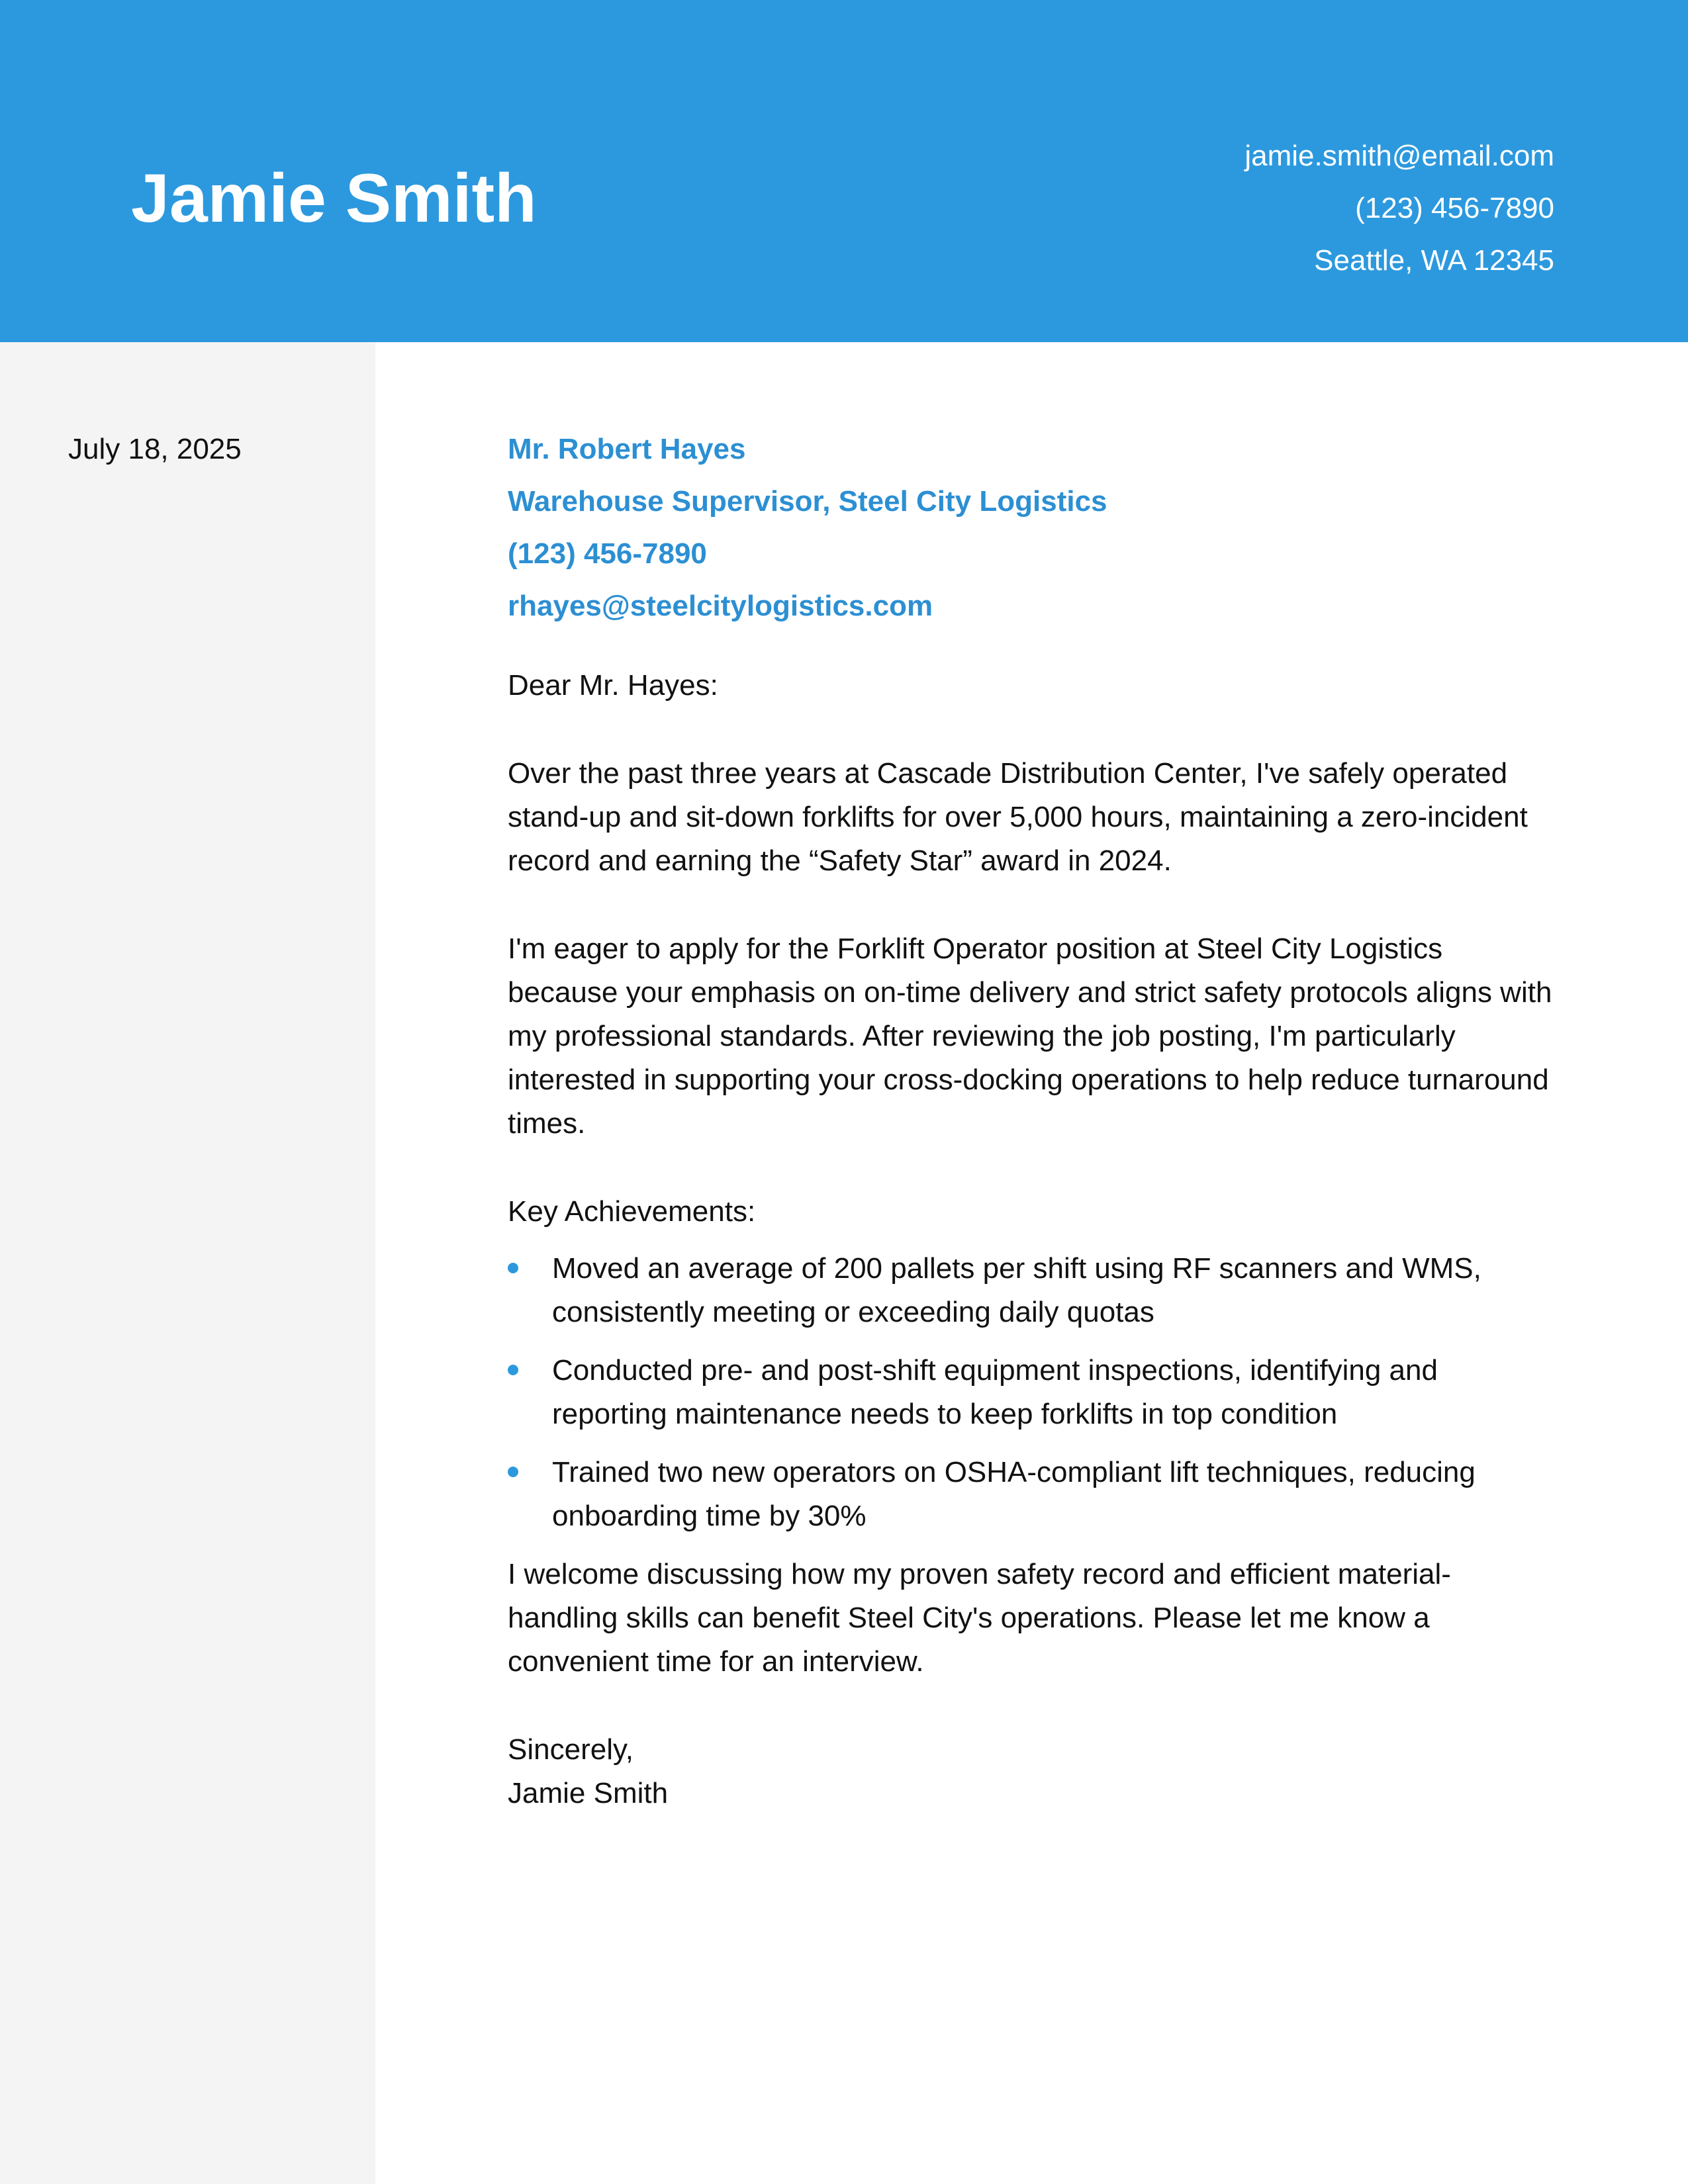 This screenshot has height=2184, width=1688. What do you see at coordinates (155, 449) in the screenshot?
I see `letter-date: July 18, 2025` at bounding box center [155, 449].